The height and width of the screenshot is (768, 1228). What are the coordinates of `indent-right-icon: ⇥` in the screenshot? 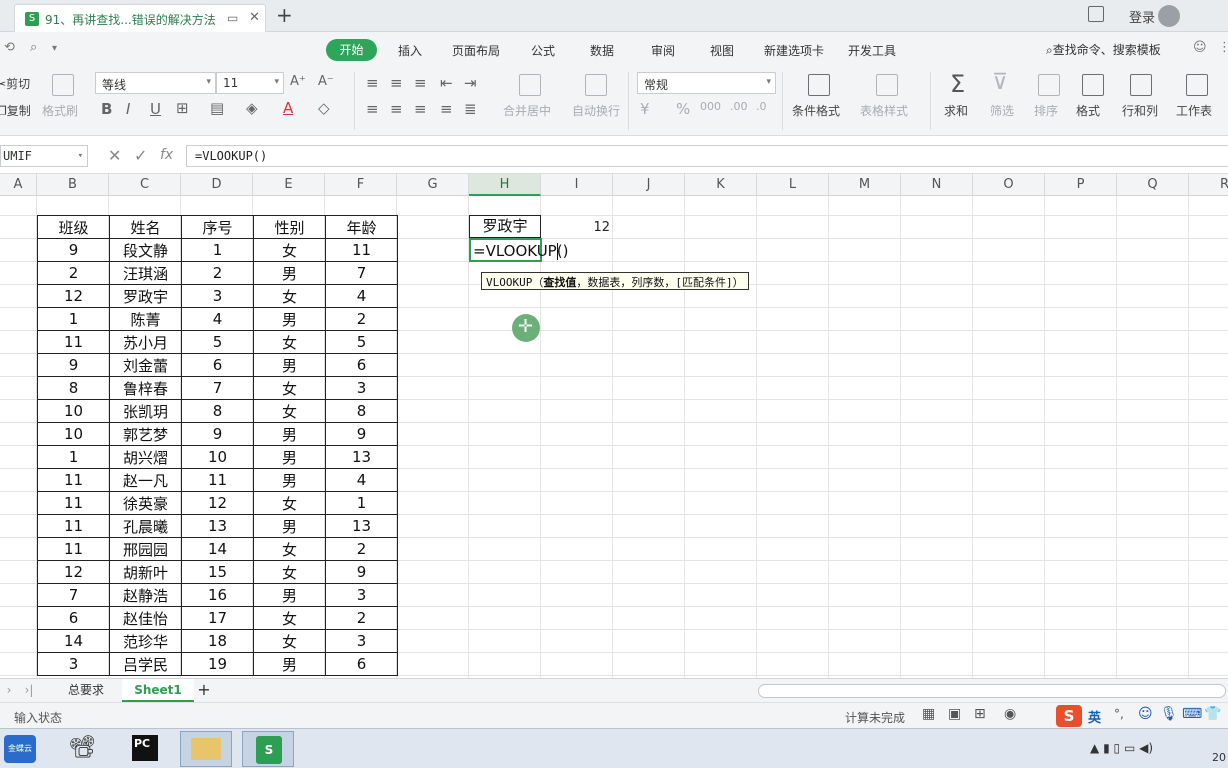 It's located at (470, 83).